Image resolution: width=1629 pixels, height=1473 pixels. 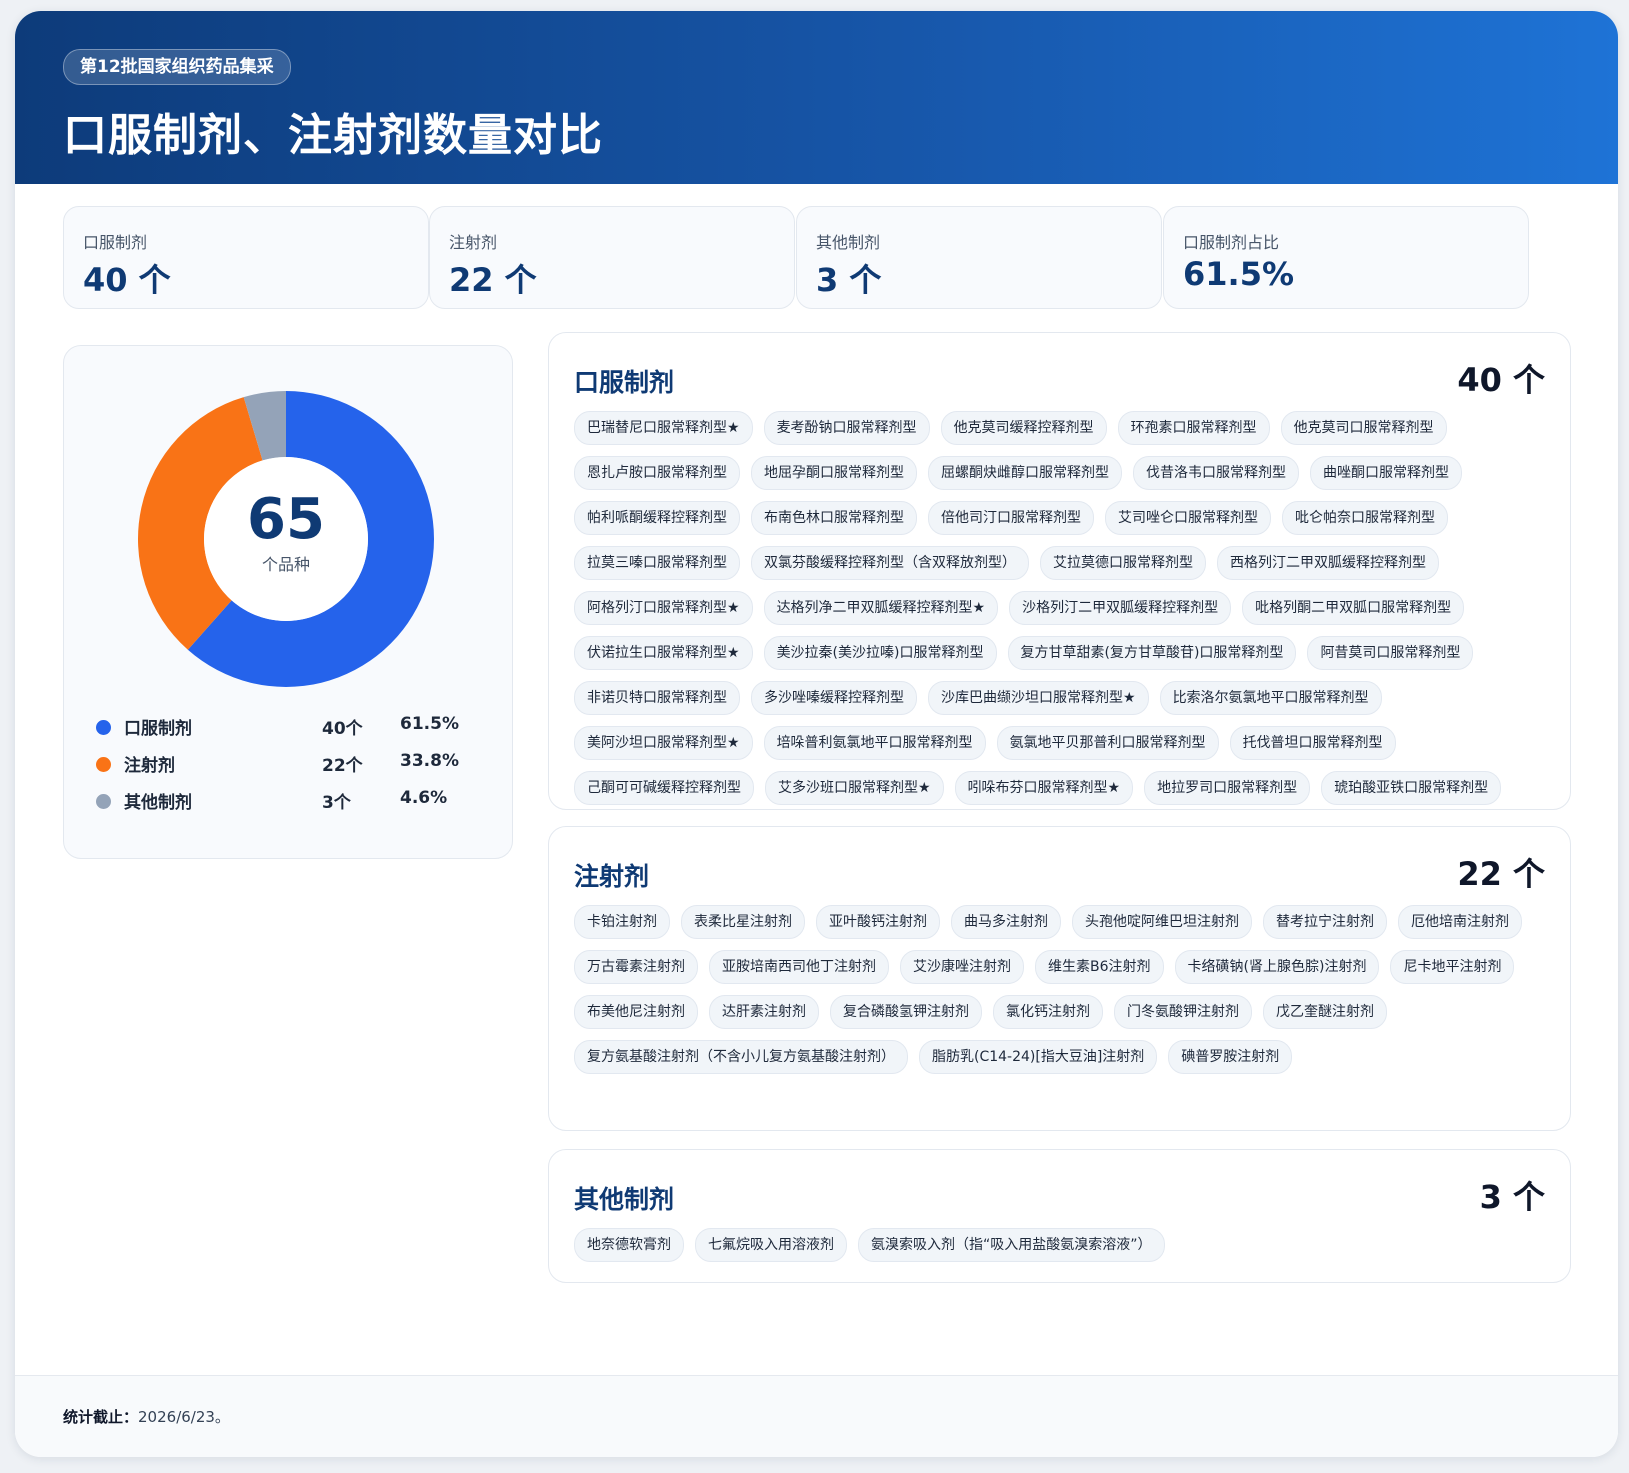 What do you see at coordinates (493, 280) in the screenshot?
I see `stat-value: 22 个` at bounding box center [493, 280].